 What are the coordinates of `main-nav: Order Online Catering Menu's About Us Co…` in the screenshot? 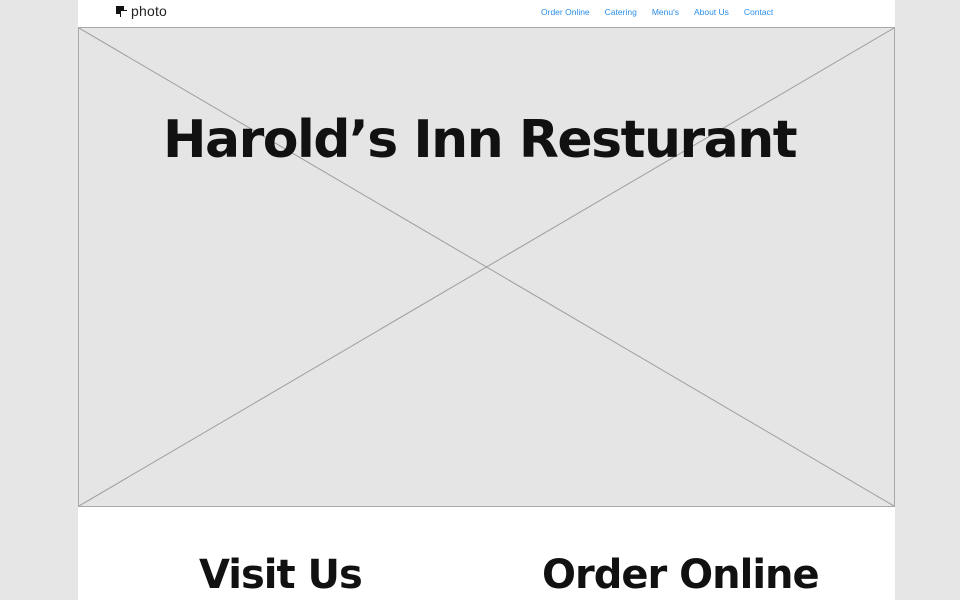 It's located at (657, 12).